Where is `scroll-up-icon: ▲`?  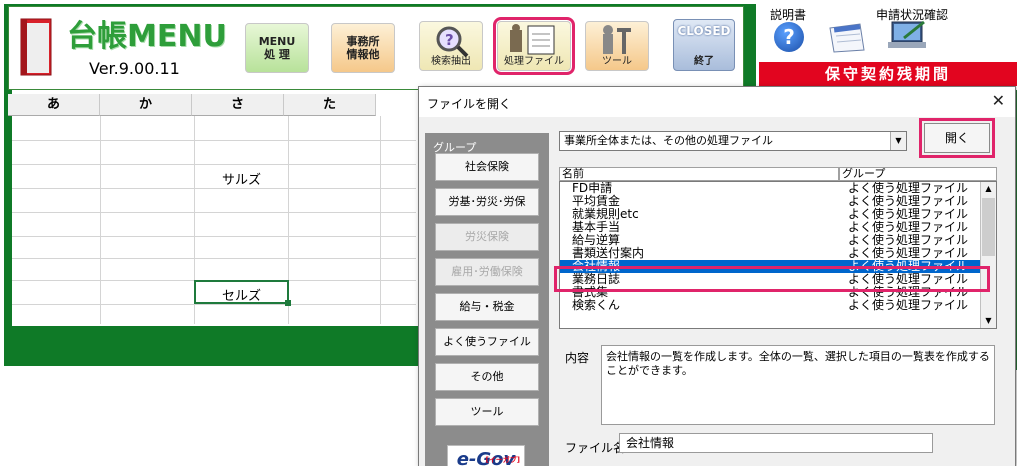
scroll-up-icon: ▲ is located at coordinates (988, 189).